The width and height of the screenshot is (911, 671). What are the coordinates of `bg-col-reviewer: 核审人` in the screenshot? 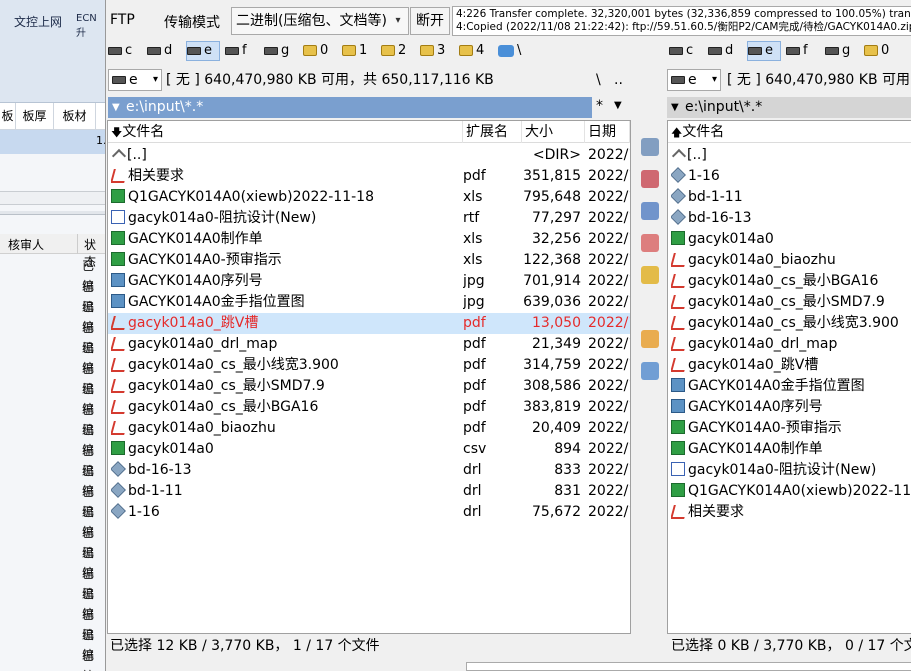 It's located at (26, 244).